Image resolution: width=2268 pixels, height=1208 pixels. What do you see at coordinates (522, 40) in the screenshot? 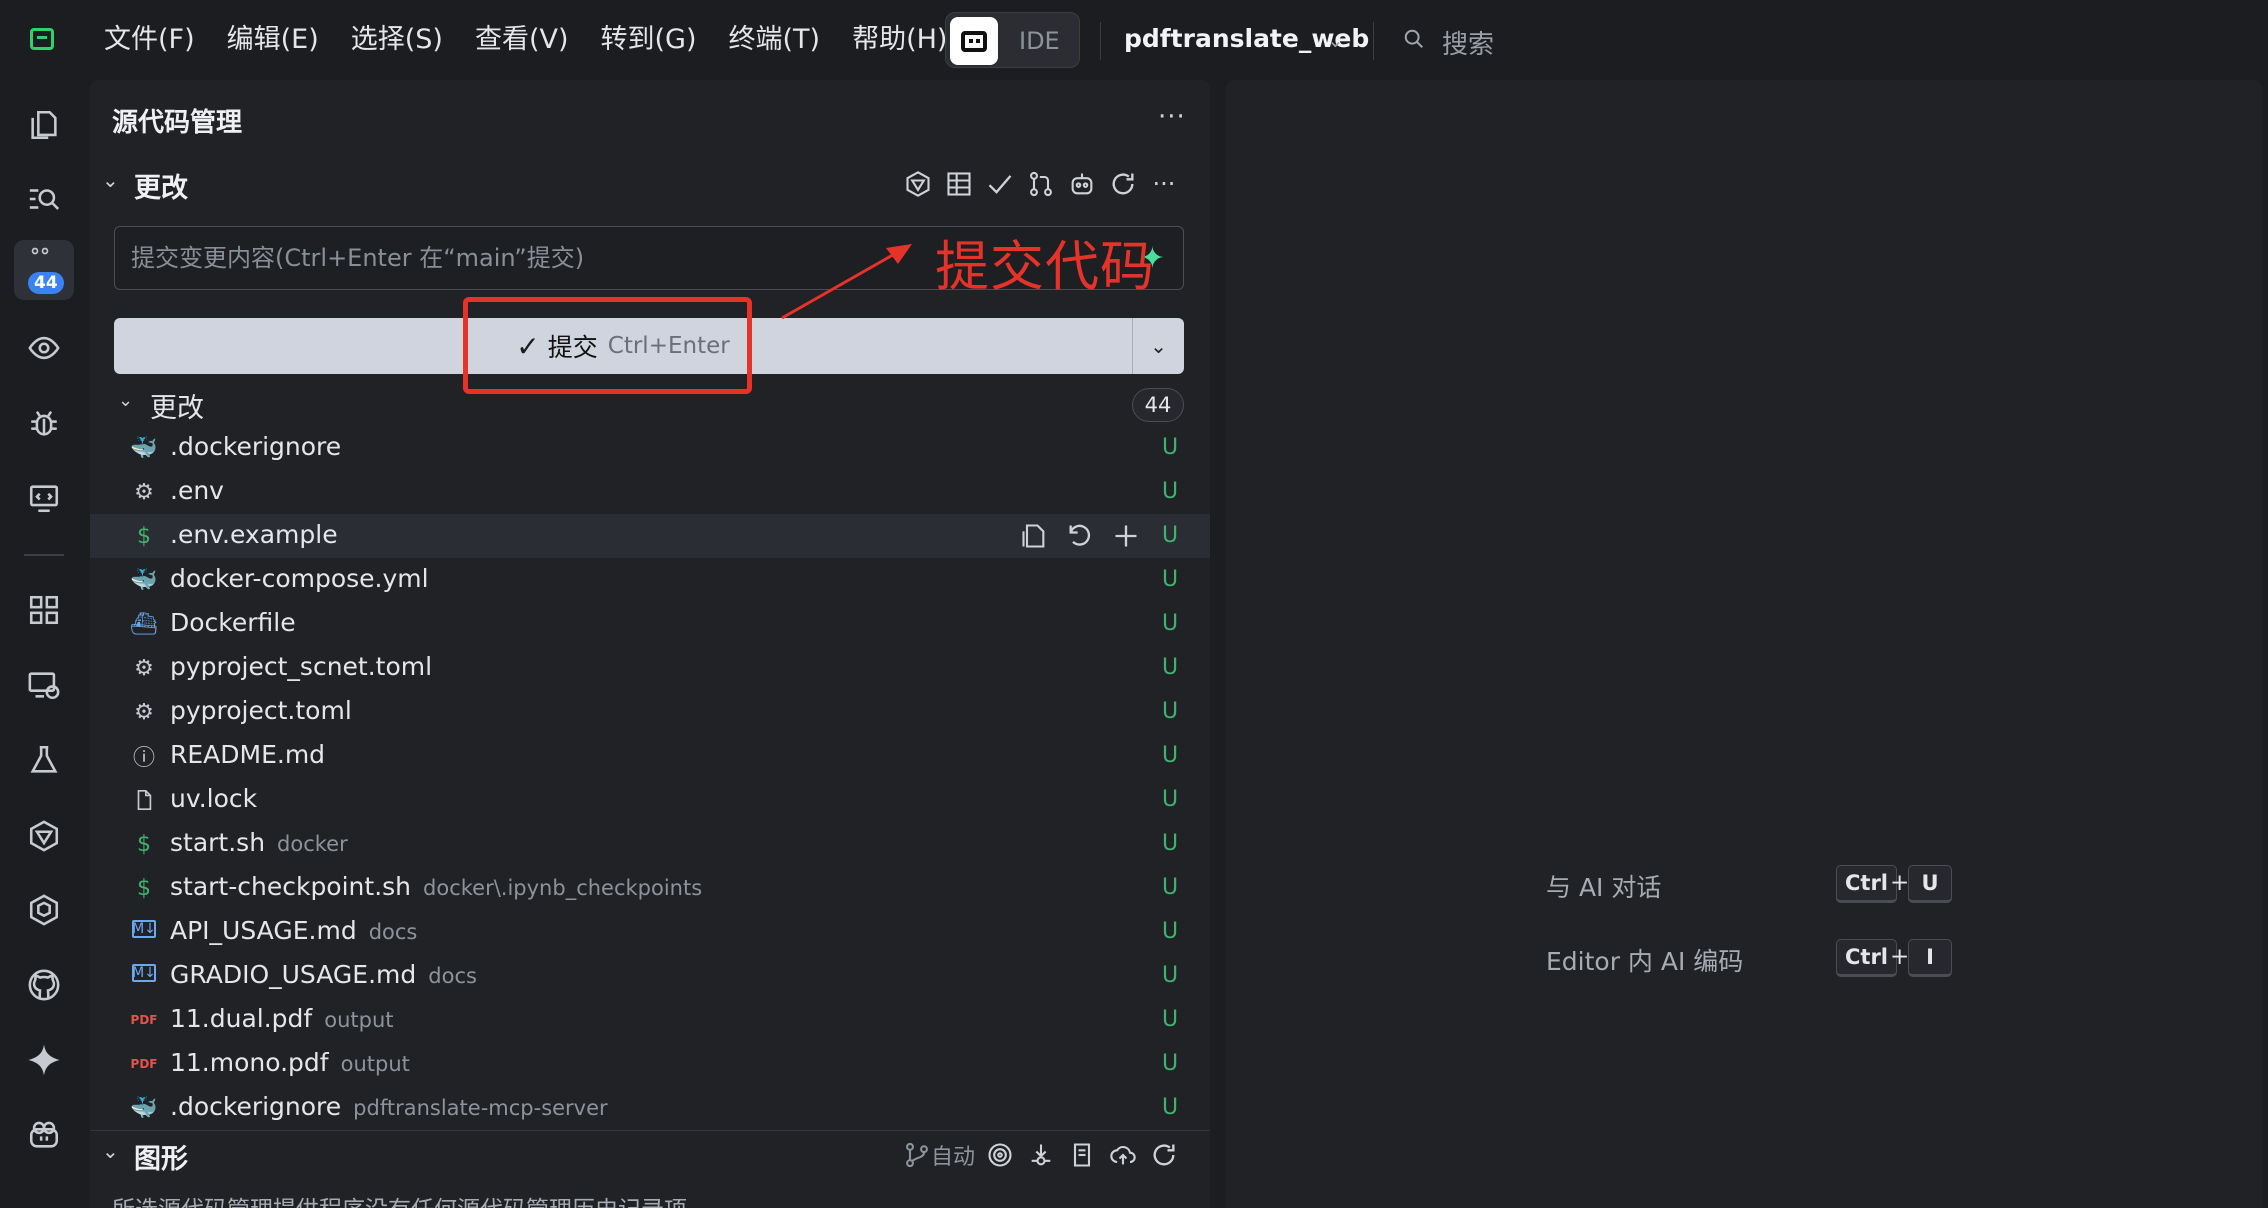
I see `menu-view: 查看(V)` at bounding box center [522, 40].